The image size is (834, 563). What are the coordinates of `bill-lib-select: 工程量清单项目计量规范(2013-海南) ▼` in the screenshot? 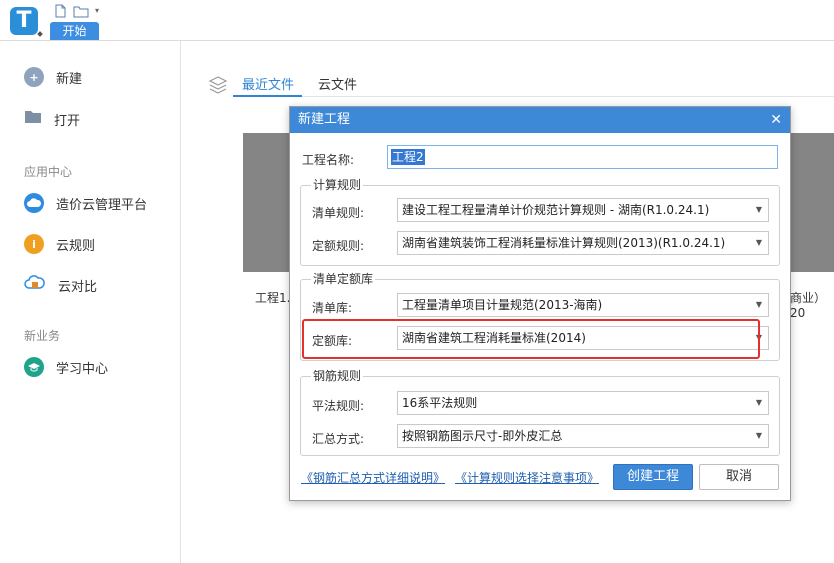 It's located at (583, 305).